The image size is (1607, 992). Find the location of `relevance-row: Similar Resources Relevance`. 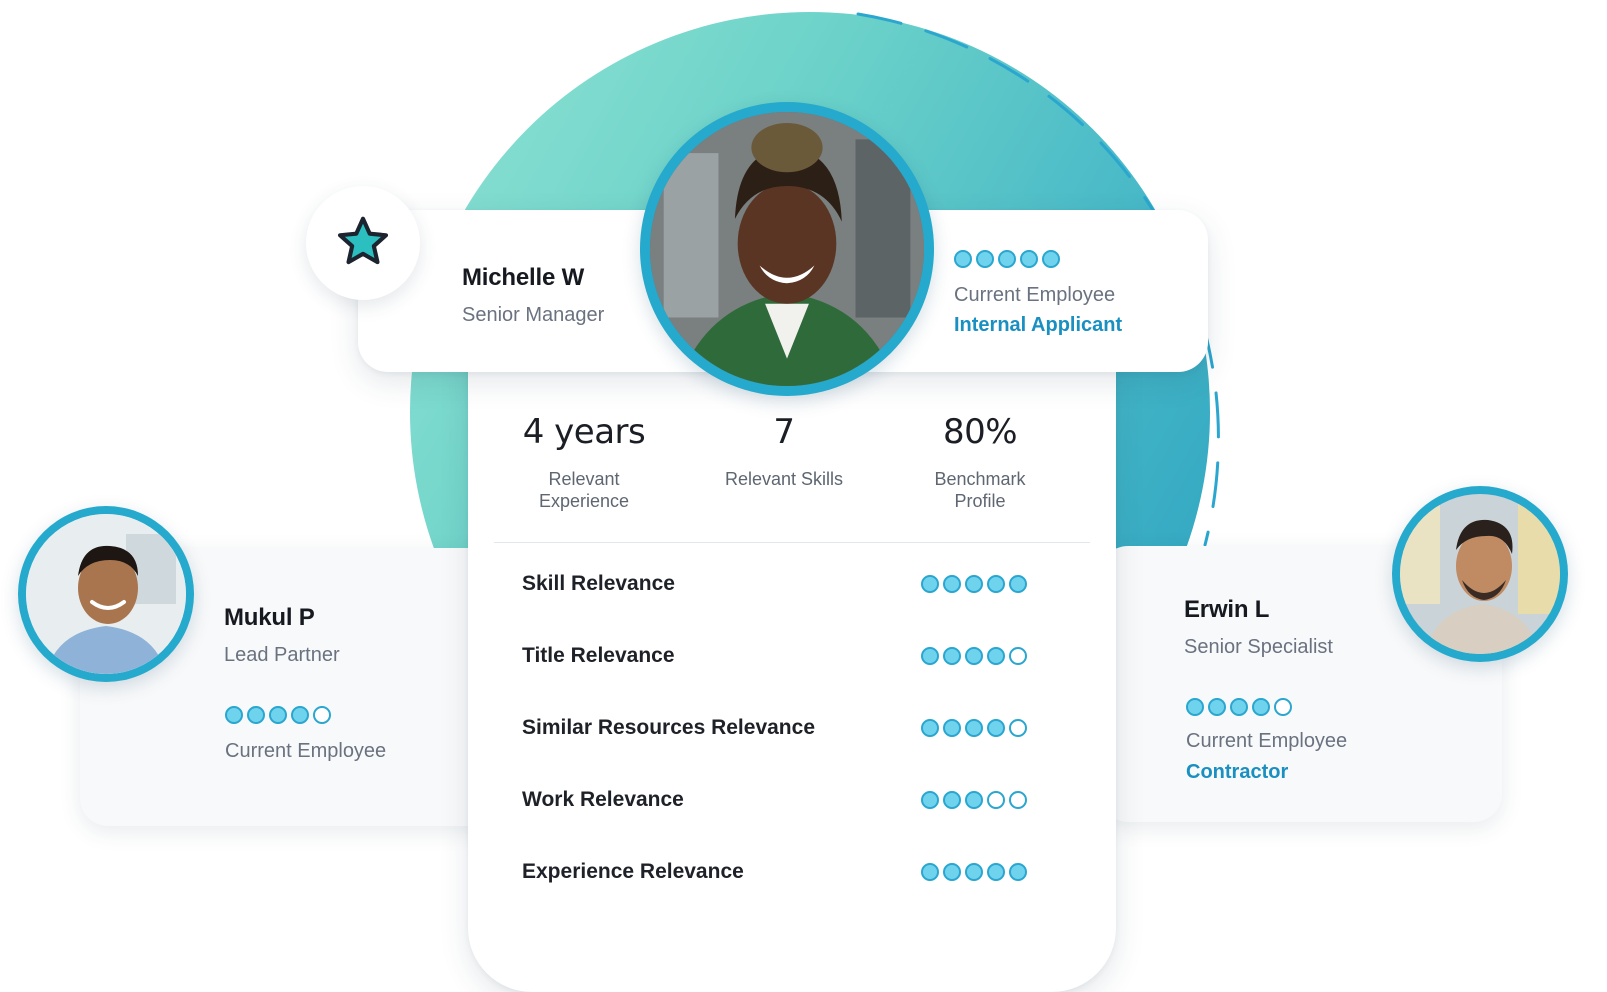

relevance-row: Similar Resources Relevance is located at coordinates (774, 728).